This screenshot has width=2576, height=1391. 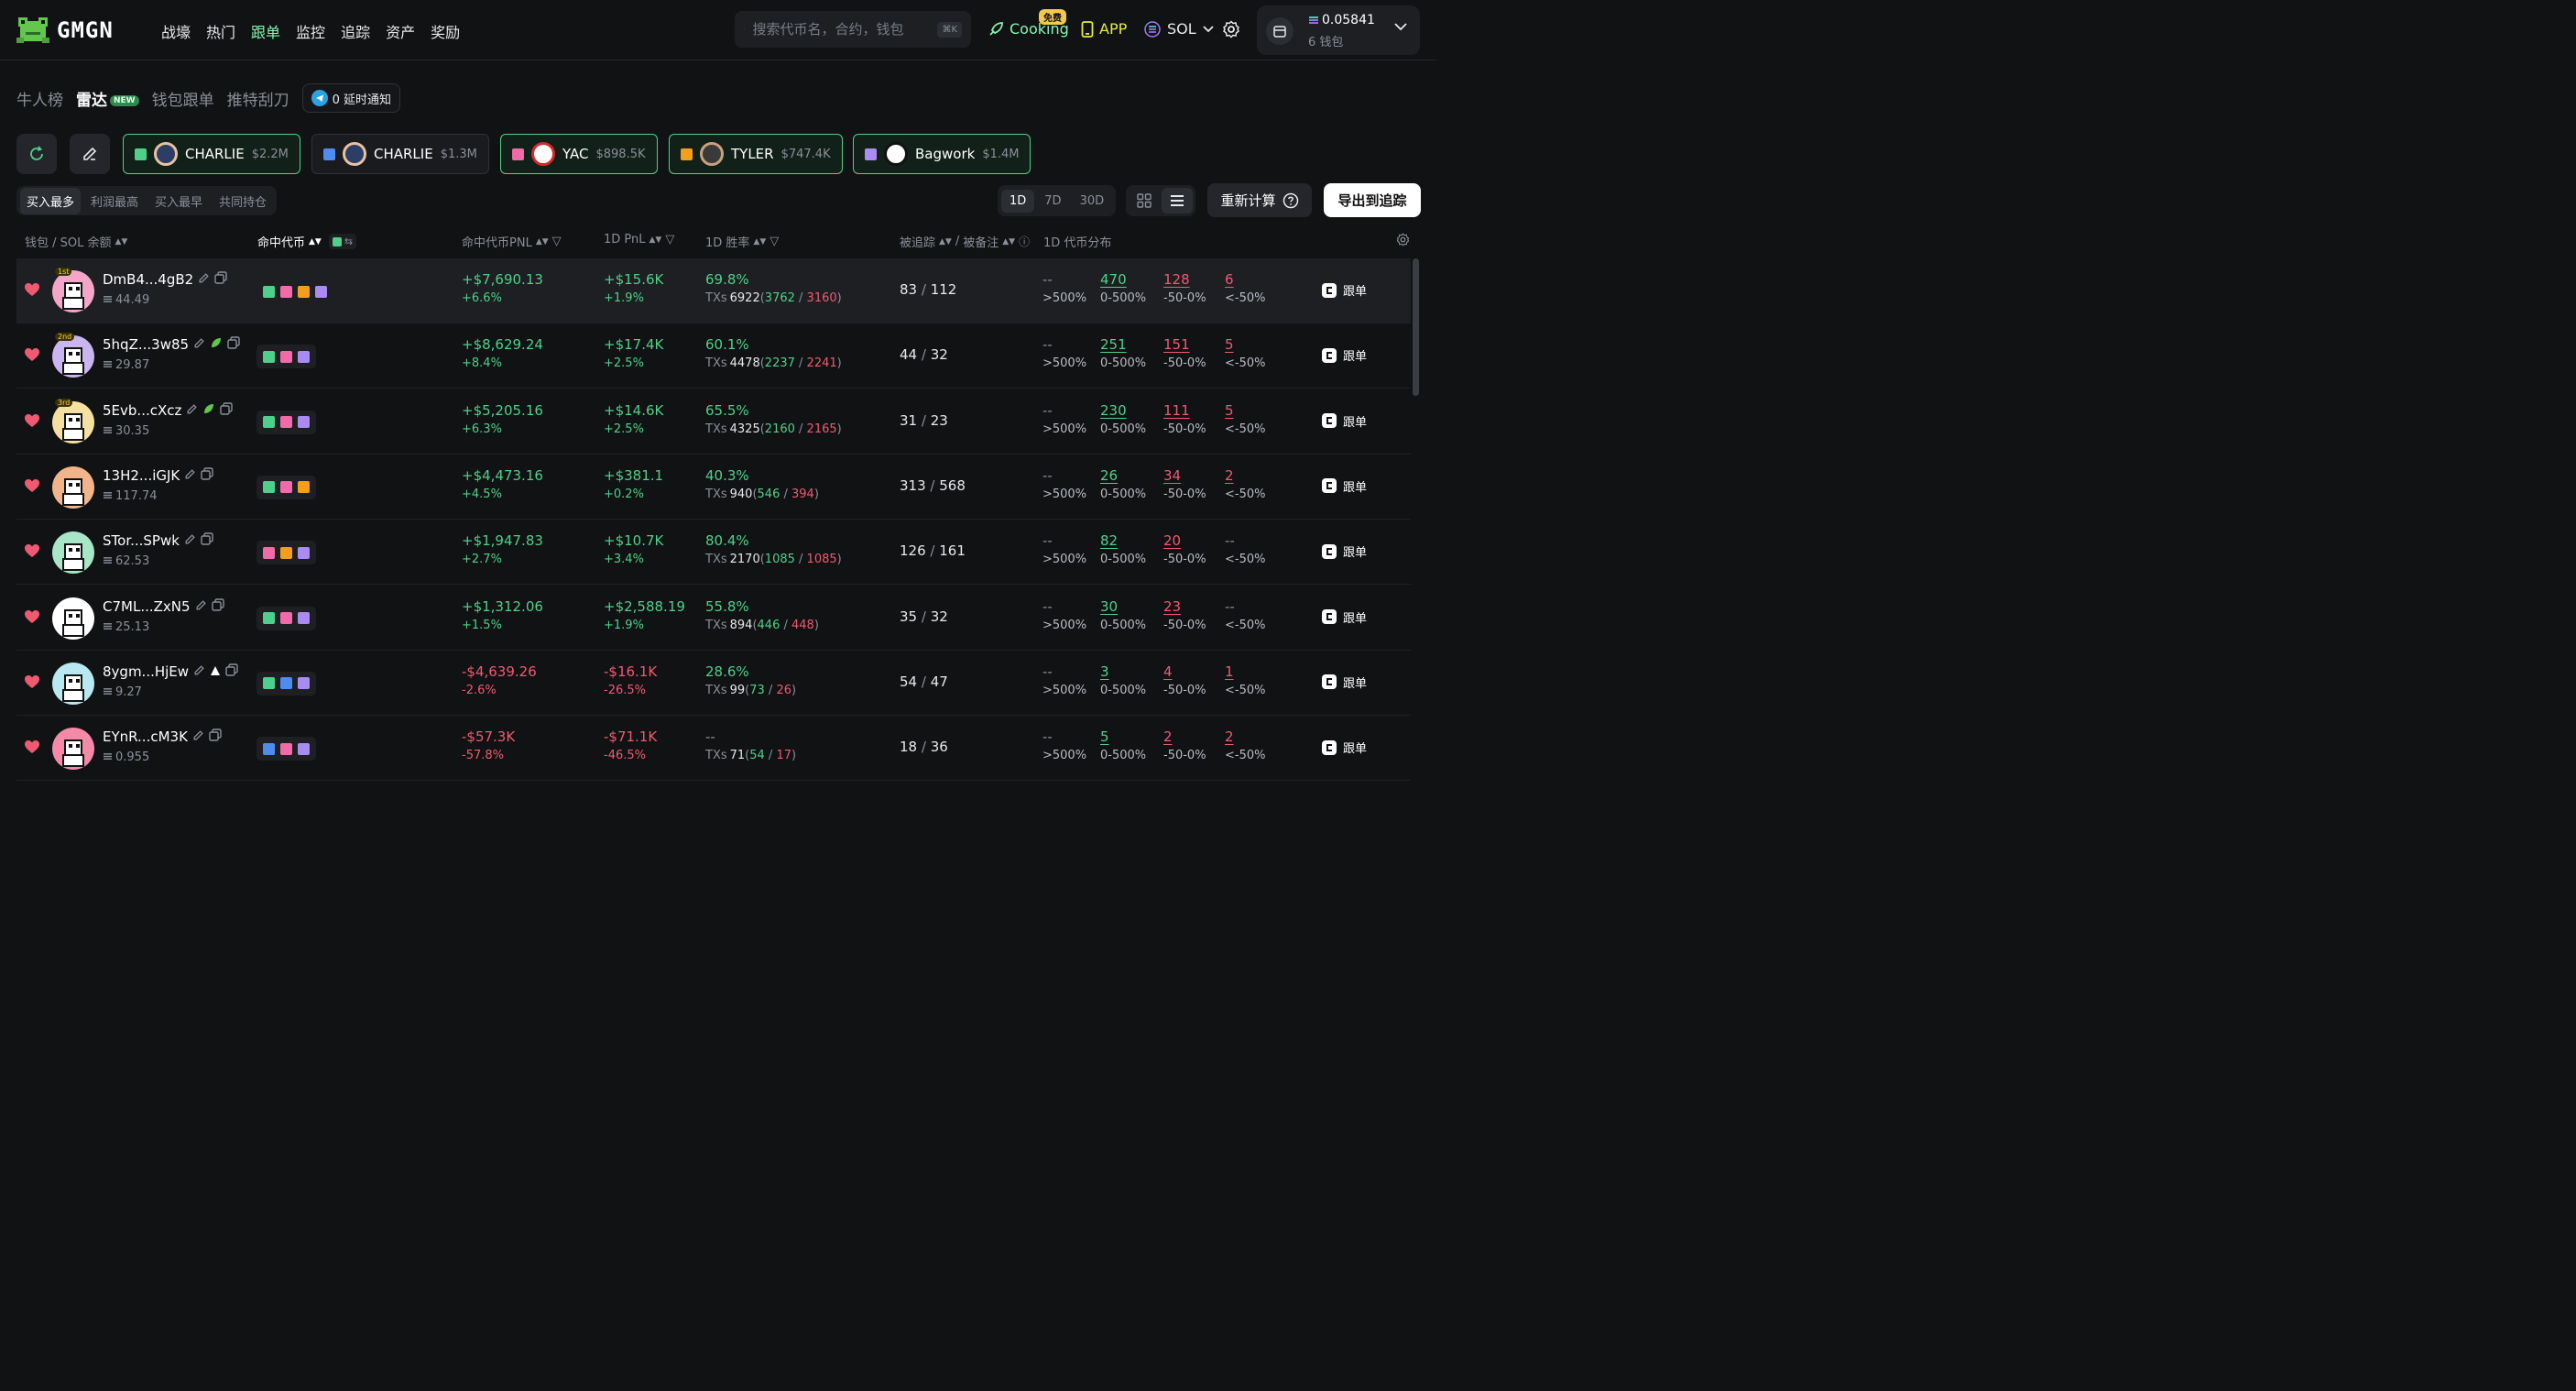 I want to click on dist-bucket-1: 30 0-500%, so click(x=1123, y=615).